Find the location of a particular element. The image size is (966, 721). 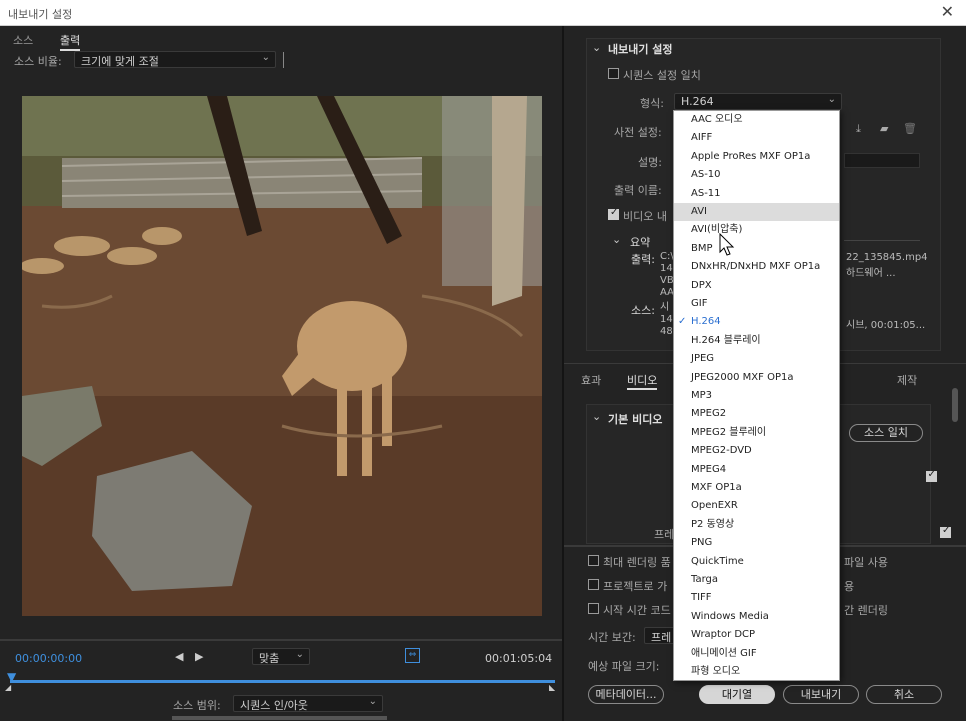

format-menu-item: DPX is located at coordinates (756, 286).